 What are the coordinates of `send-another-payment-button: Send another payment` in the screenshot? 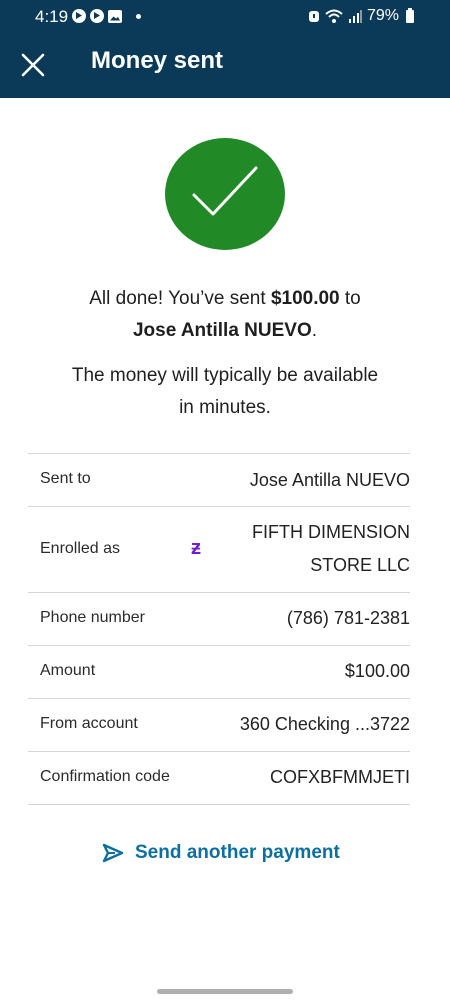 It's located at (220, 853).